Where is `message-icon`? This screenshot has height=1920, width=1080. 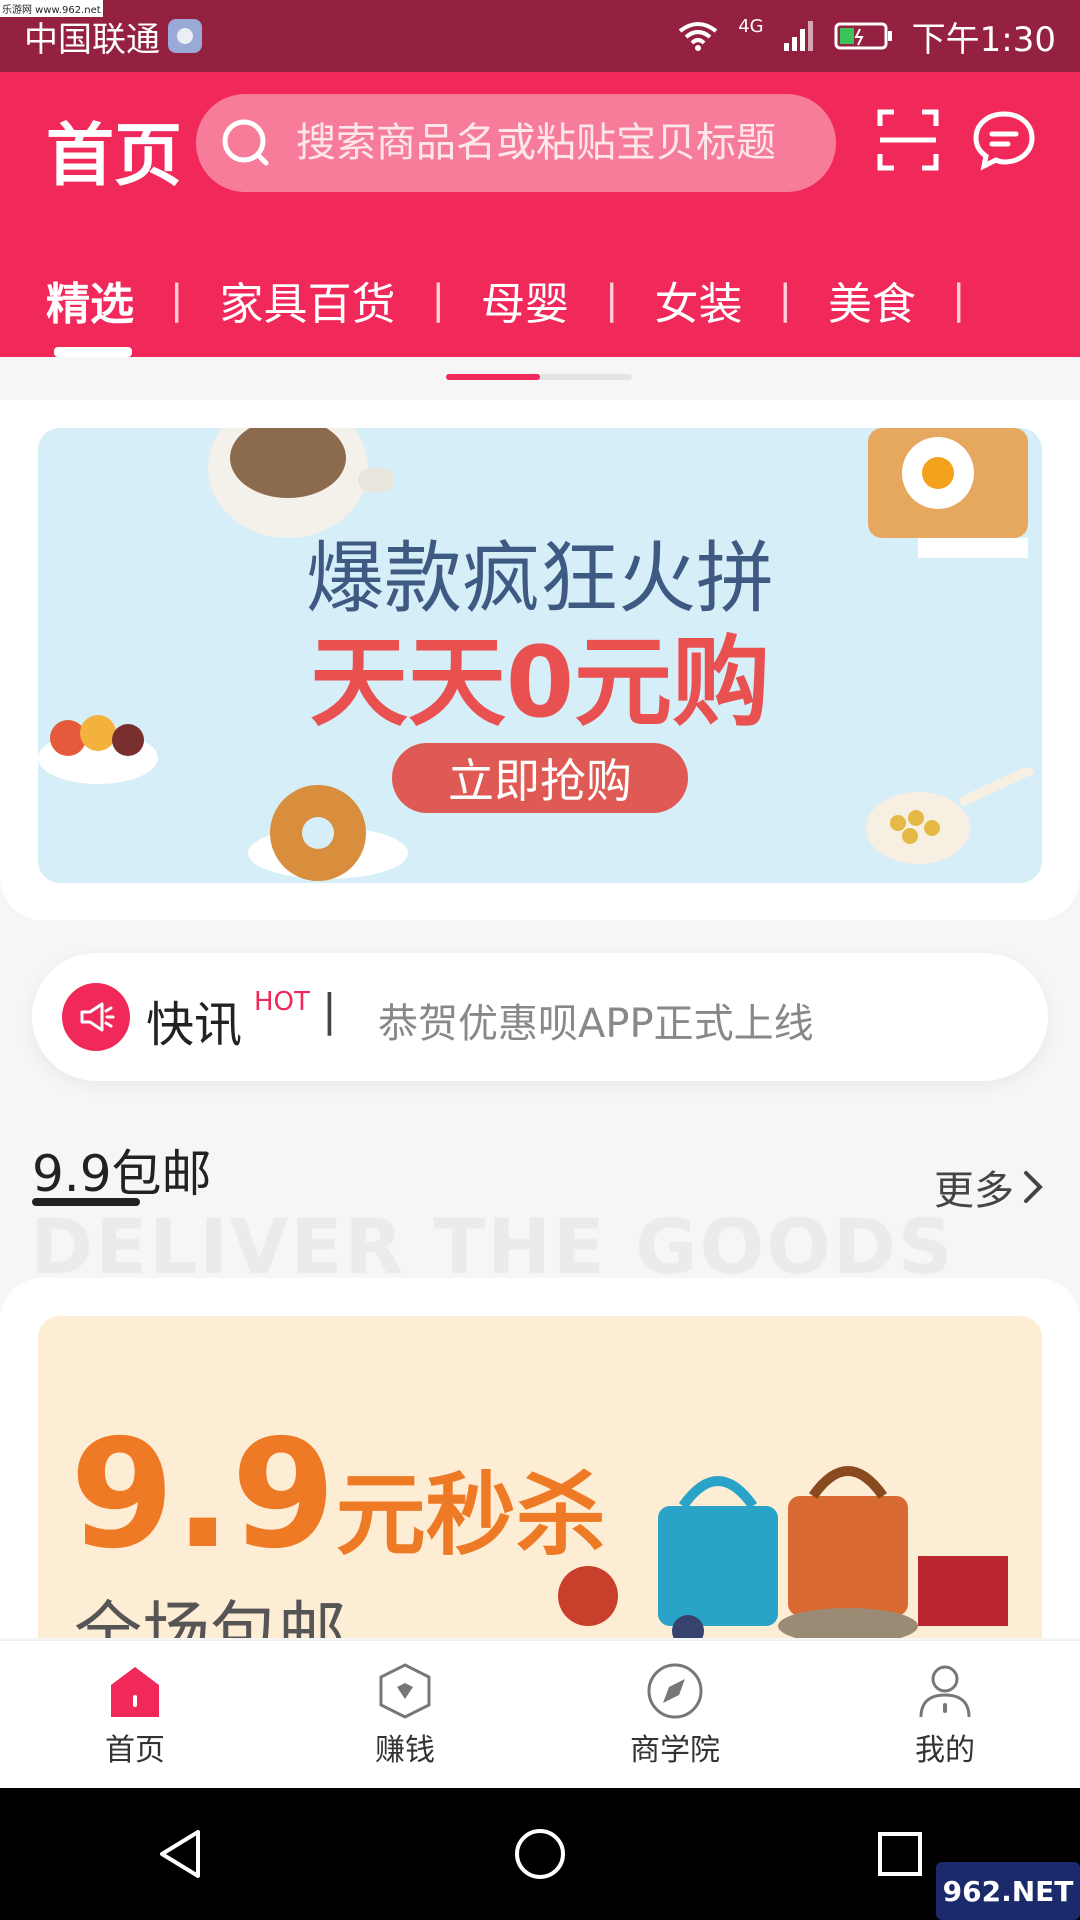
message-icon is located at coordinates (1004, 140).